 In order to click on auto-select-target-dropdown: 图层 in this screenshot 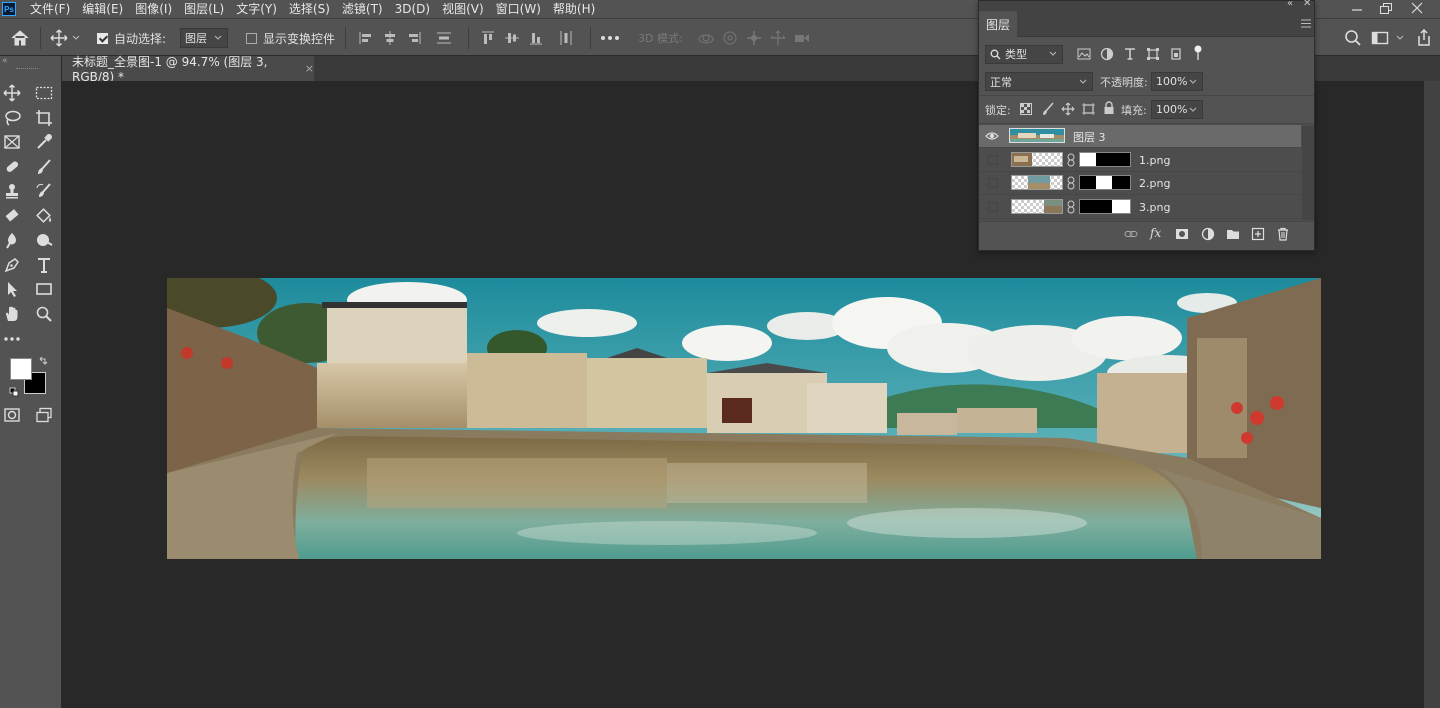, I will do `click(204, 38)`.